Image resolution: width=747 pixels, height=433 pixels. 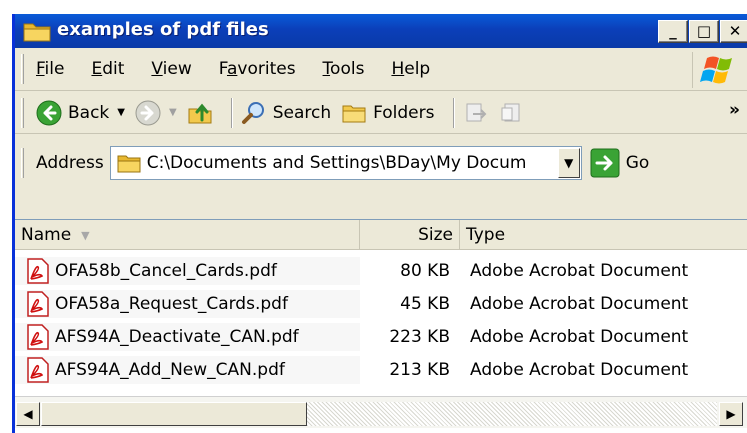 I want to click on menu-view: View, so click(x=171, y=69).